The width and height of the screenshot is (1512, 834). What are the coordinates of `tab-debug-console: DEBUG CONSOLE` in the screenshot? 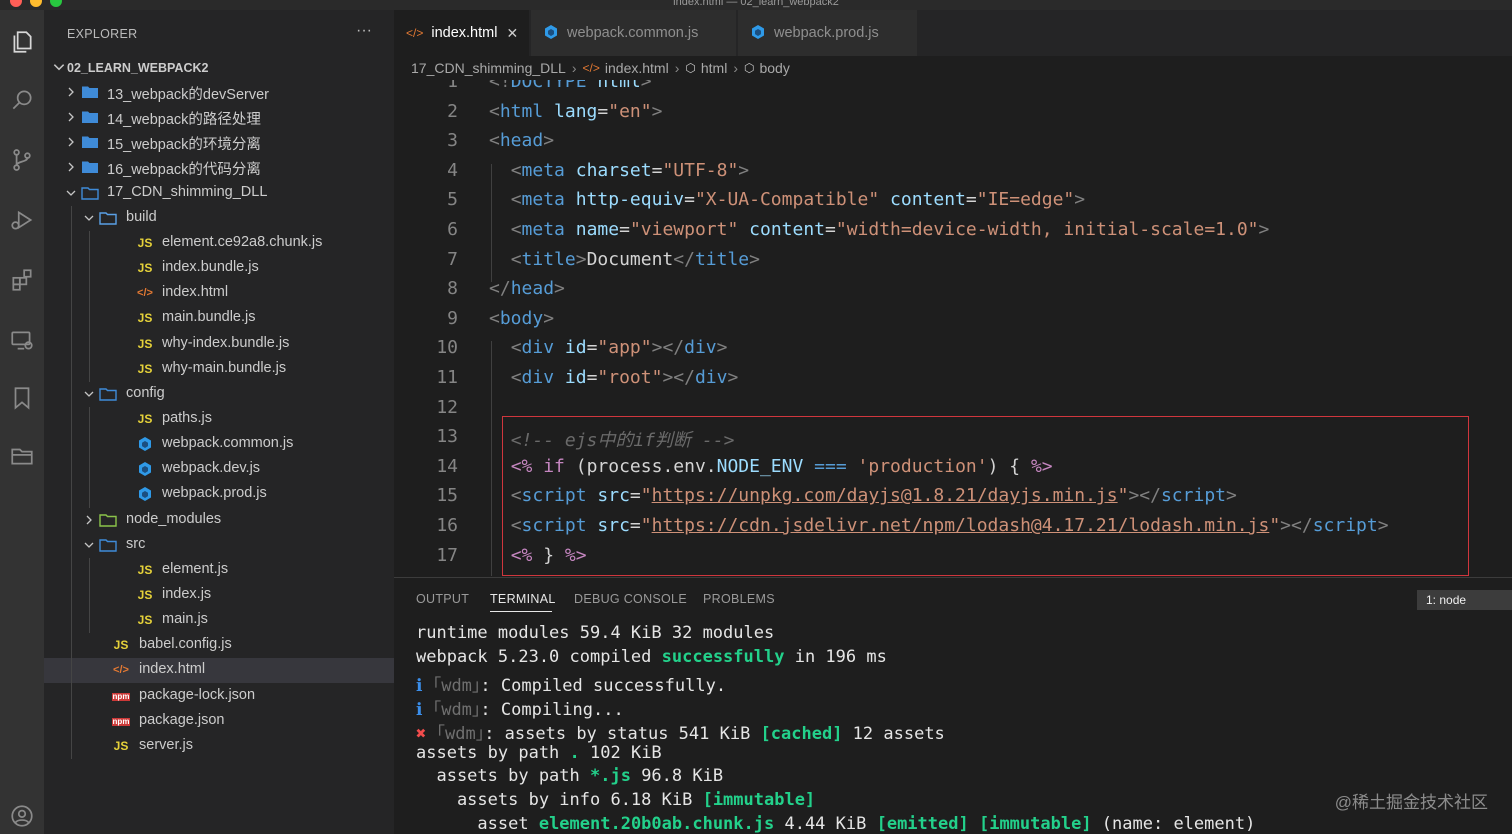 It's located at (630, 599).